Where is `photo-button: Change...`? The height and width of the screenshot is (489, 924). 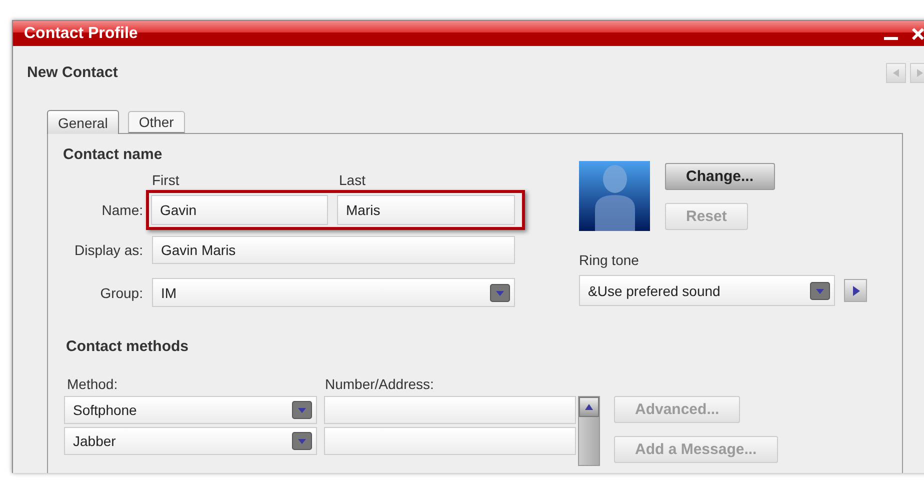 photo-button: Change... is located at coordinates (720, 176).